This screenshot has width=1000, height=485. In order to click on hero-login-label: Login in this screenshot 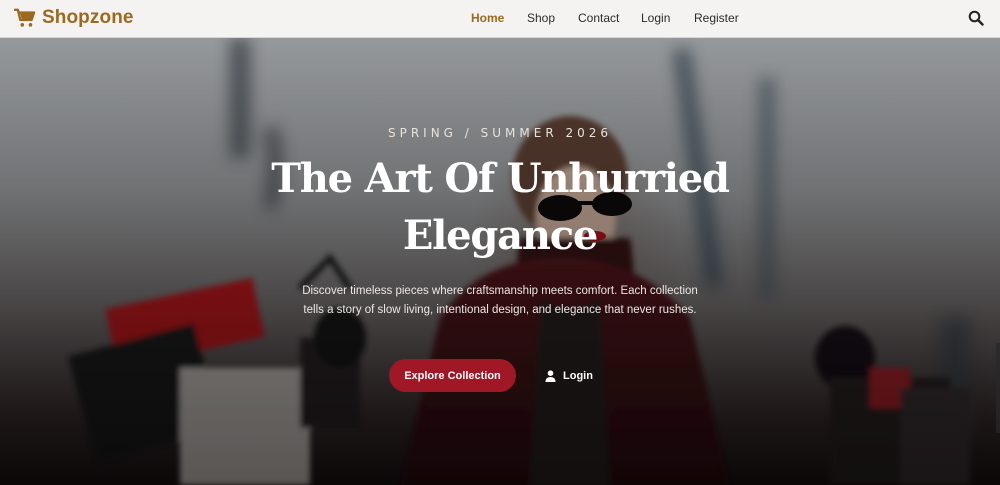, I will do `click(578, 376)`.